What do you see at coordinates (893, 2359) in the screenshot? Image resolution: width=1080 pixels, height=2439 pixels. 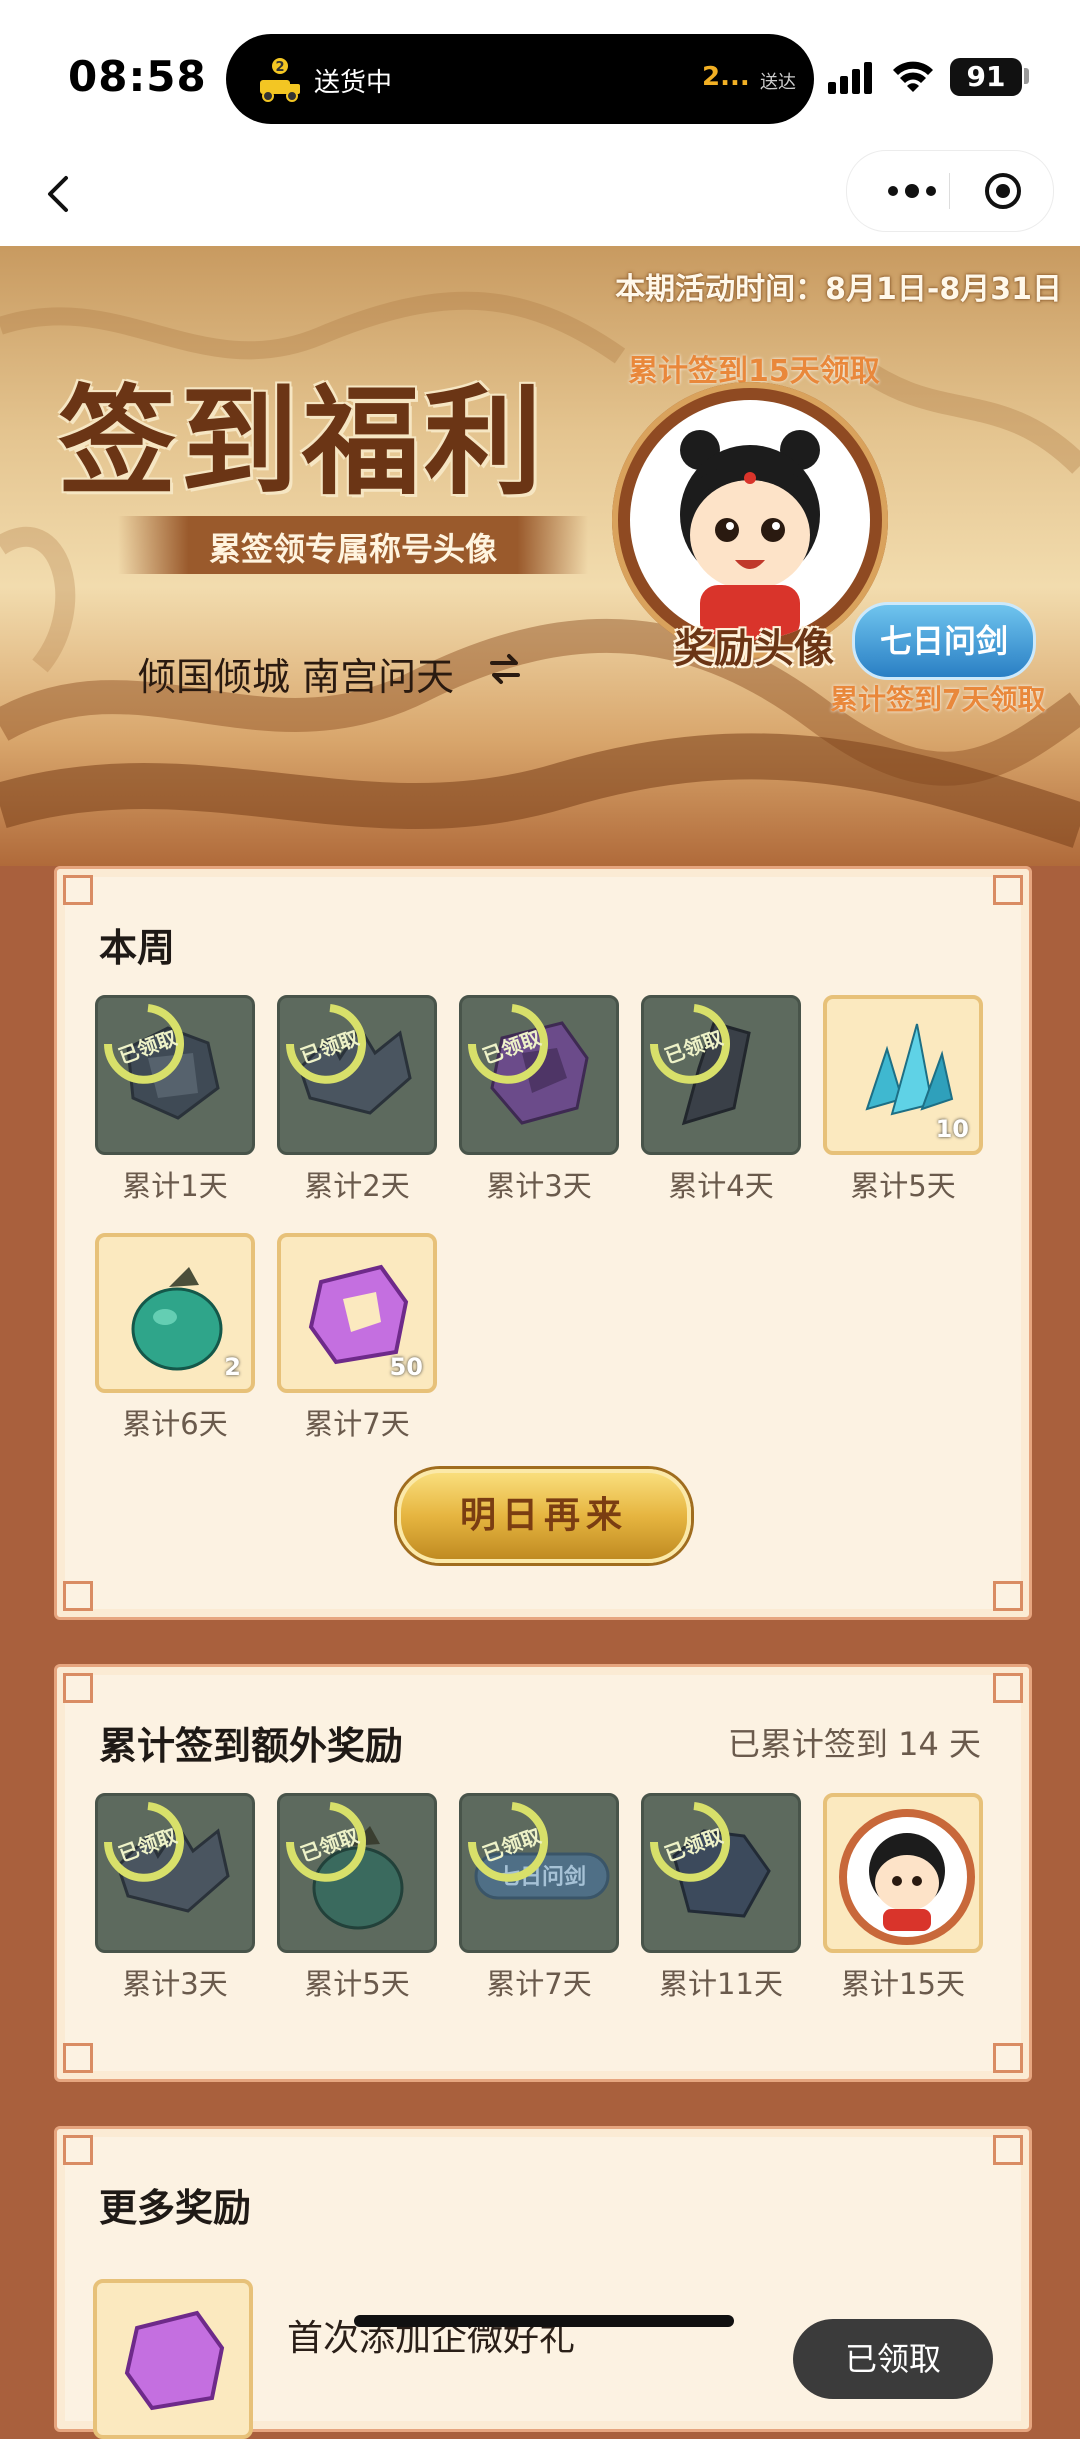 I see `more-reward-button: 已领取` at bounding box center [893, 2359].